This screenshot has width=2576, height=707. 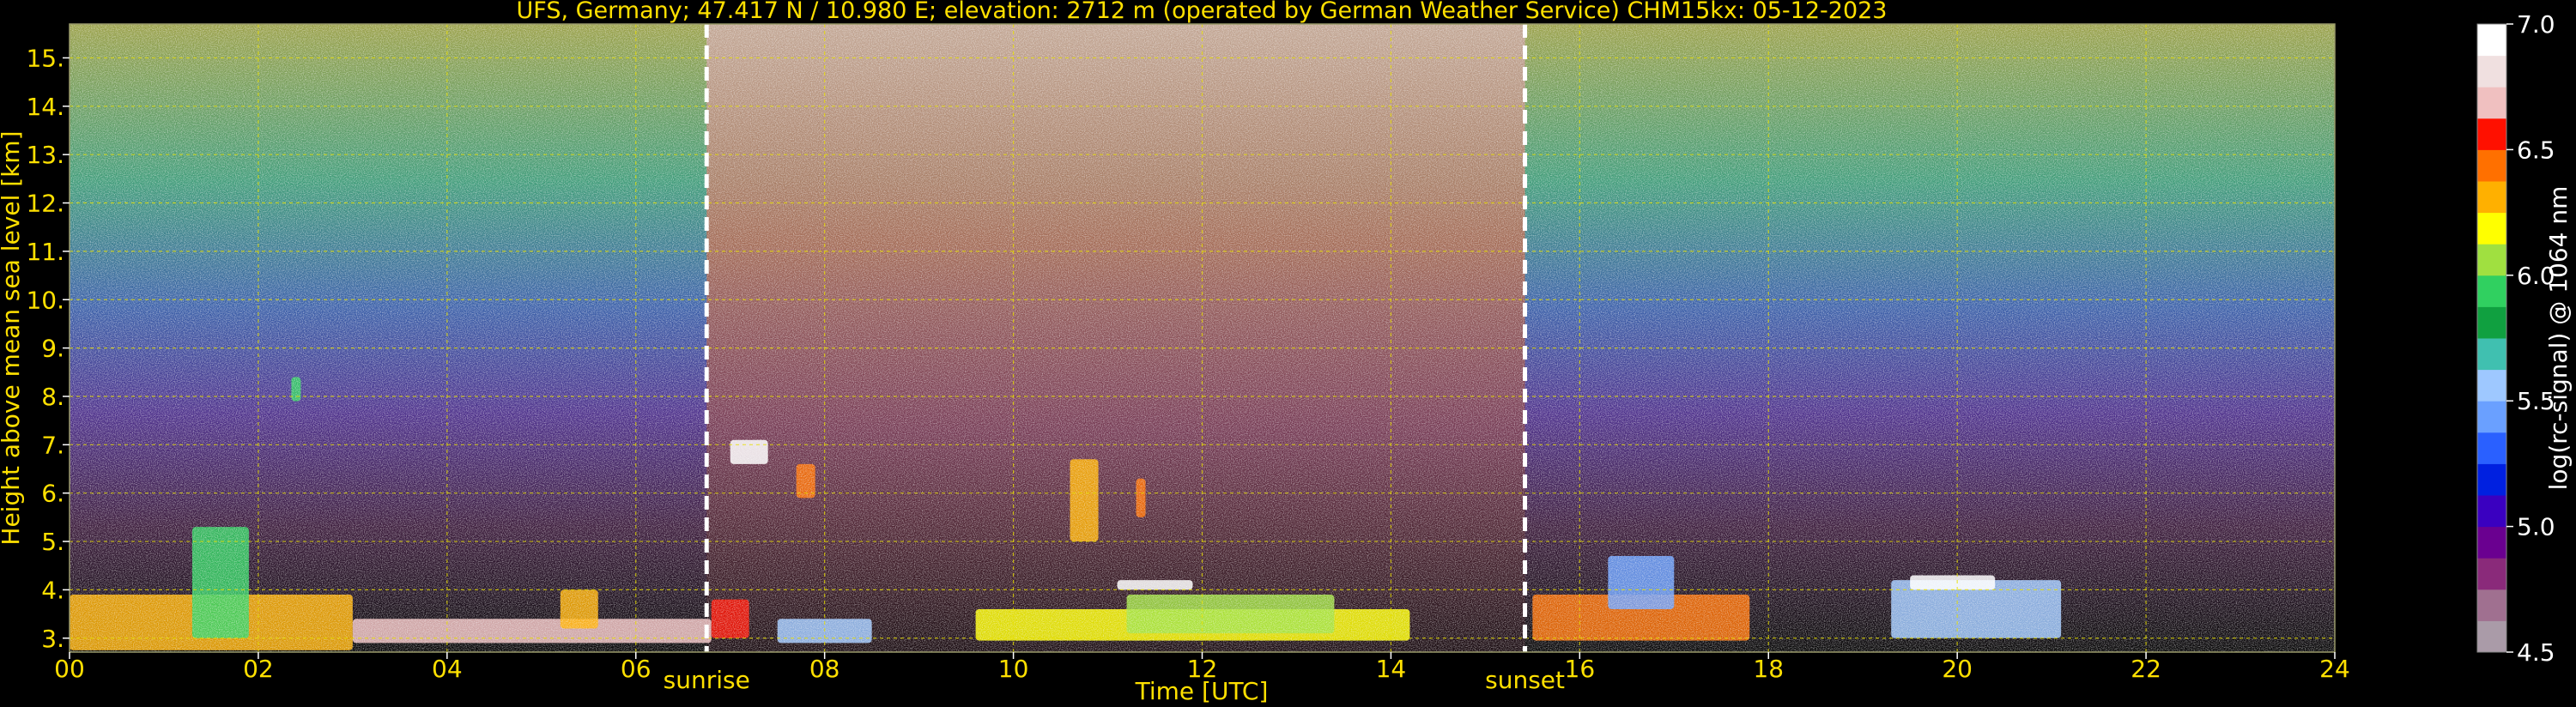 What do you see at coordinates (2558, 338) in the screenshot?
I see `colorbar-label: log(rc-signal) @ 1064 nm` at bounding box center [2558, 338].